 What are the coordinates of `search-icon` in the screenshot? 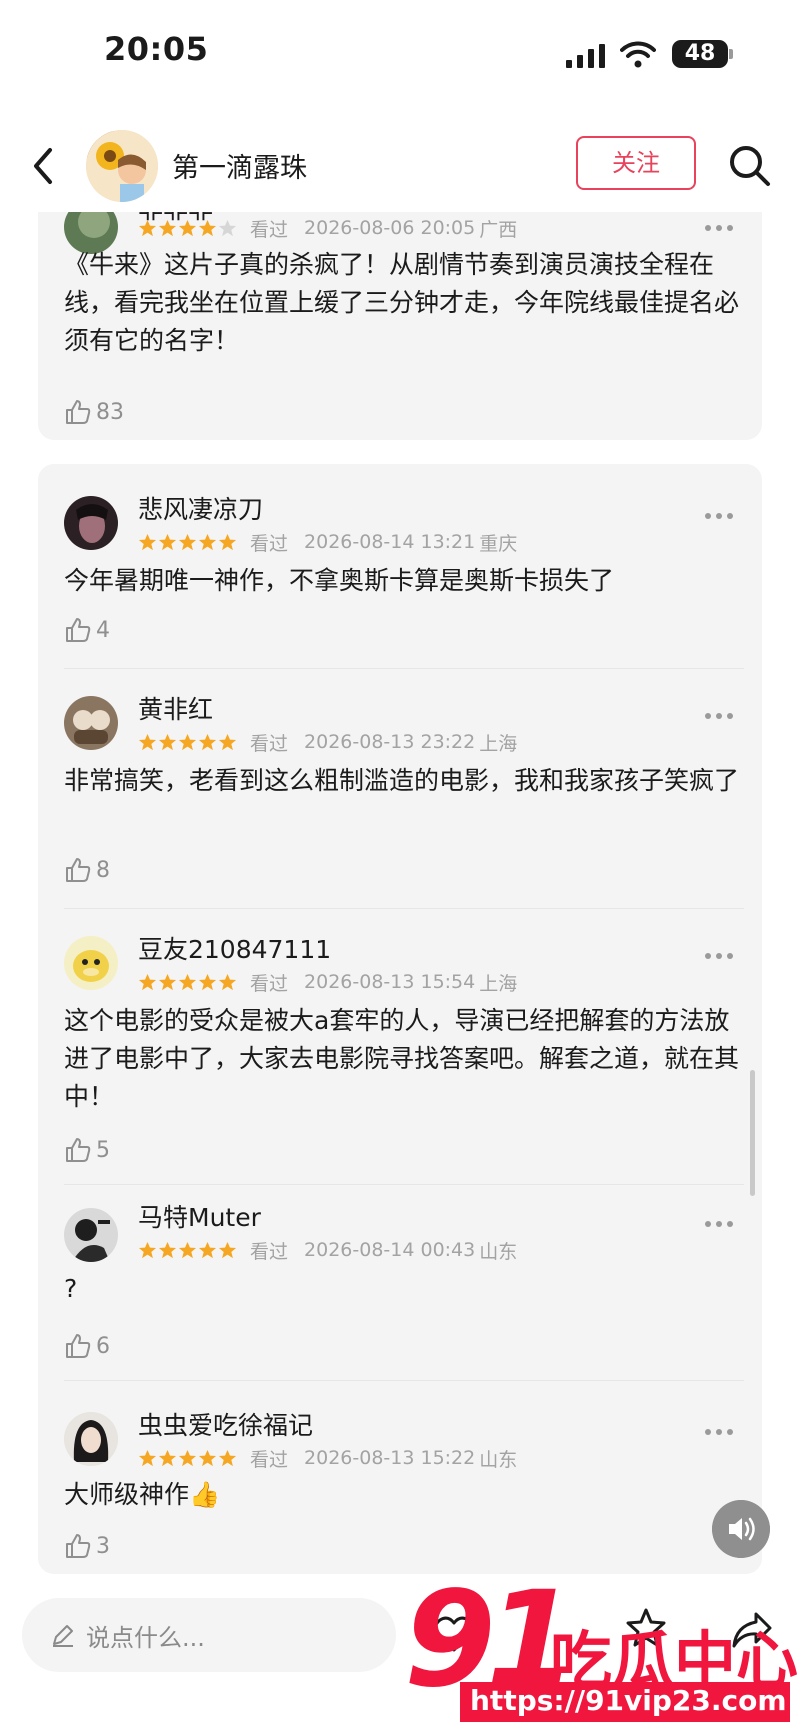 It's located at (749, 165).